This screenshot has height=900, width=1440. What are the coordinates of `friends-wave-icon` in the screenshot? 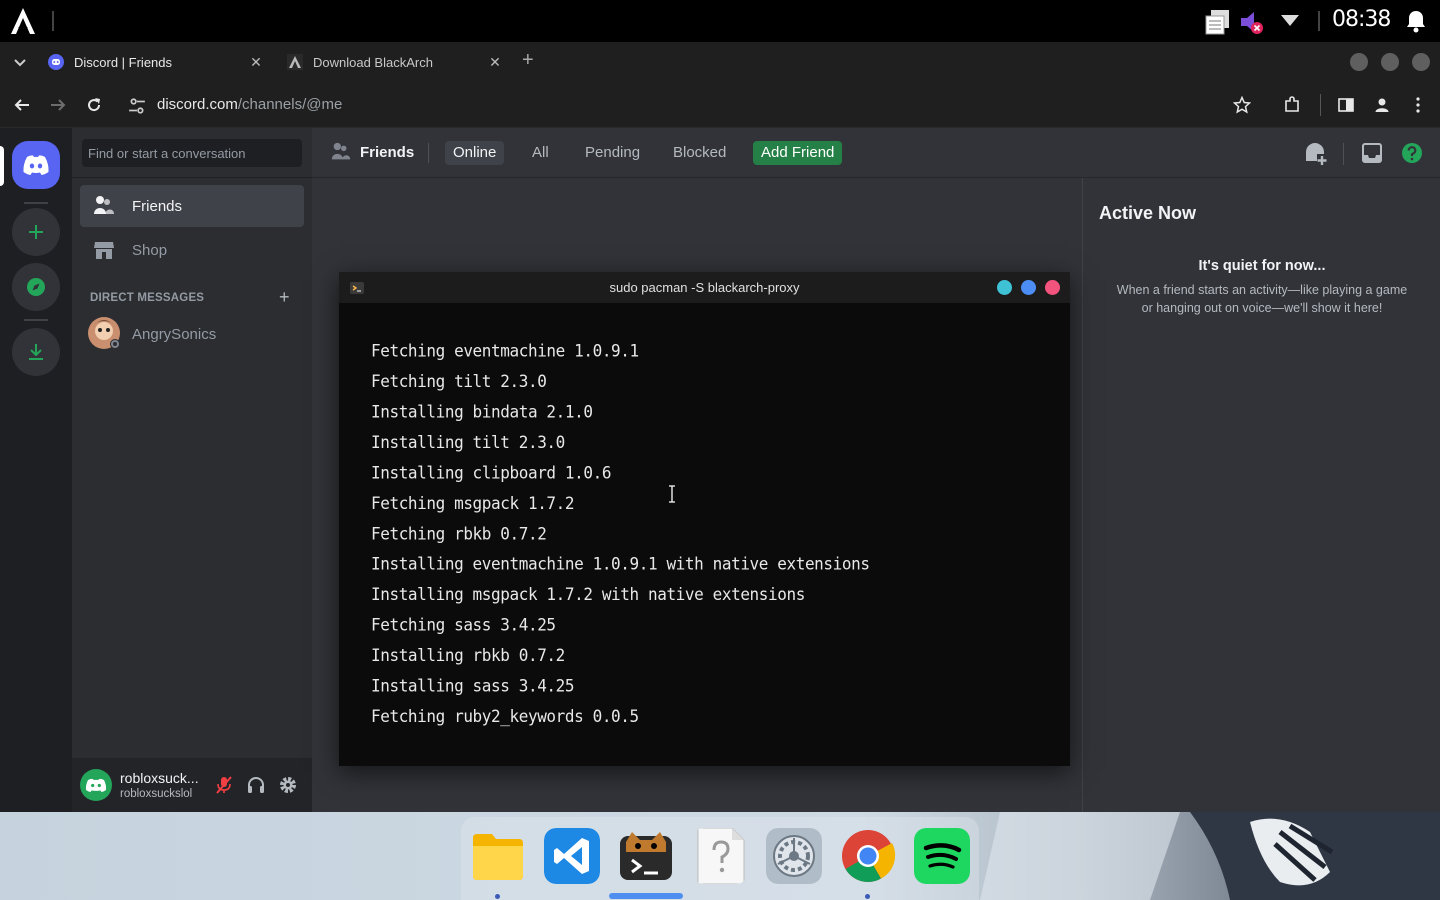 It's located at (104, 205).